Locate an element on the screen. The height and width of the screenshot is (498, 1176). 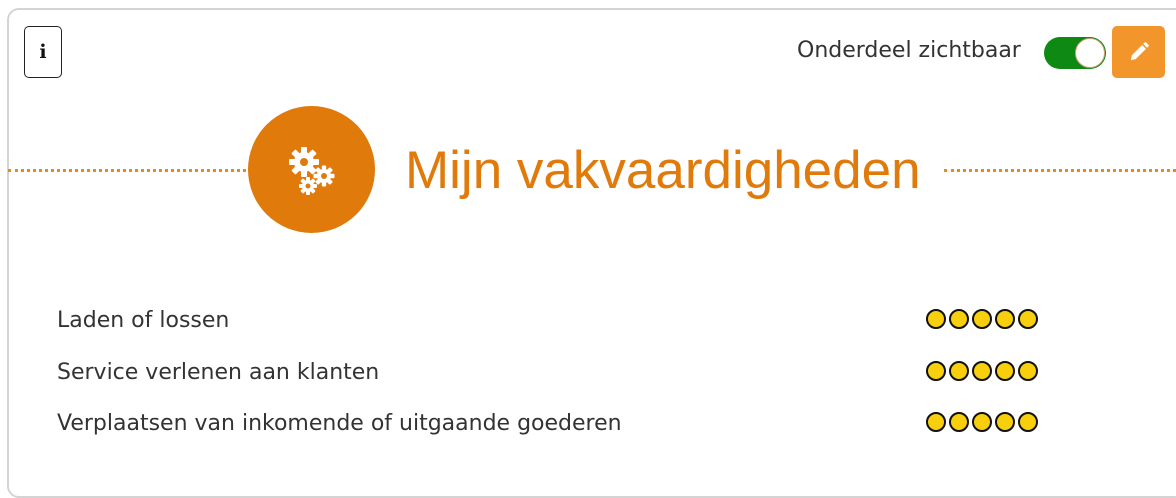
divider-right is located at coordinates (1060, 170).